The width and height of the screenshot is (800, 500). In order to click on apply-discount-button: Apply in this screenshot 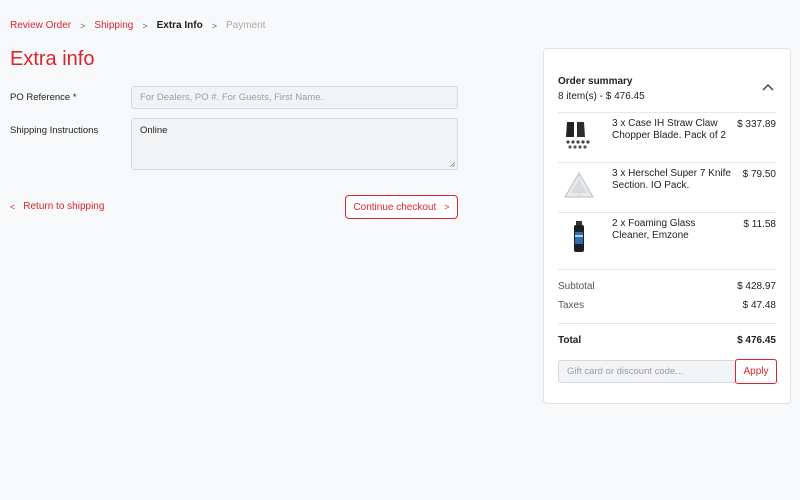, I will do `click(756, 371)`.